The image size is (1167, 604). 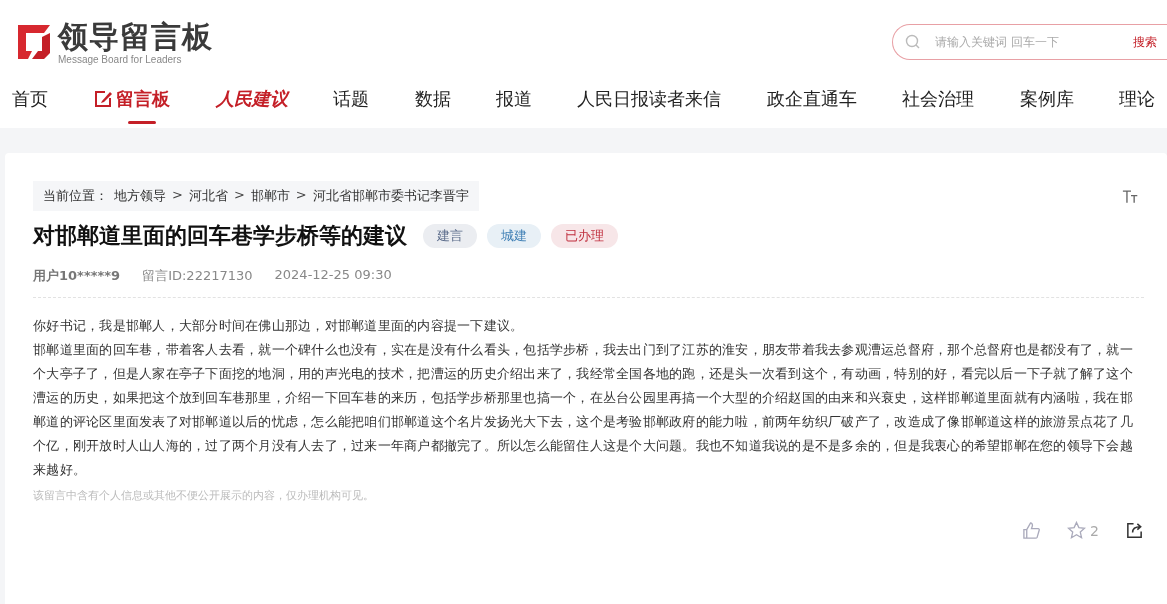 I want to click on nav-tab: 理论, so click(x=1136, y=104).